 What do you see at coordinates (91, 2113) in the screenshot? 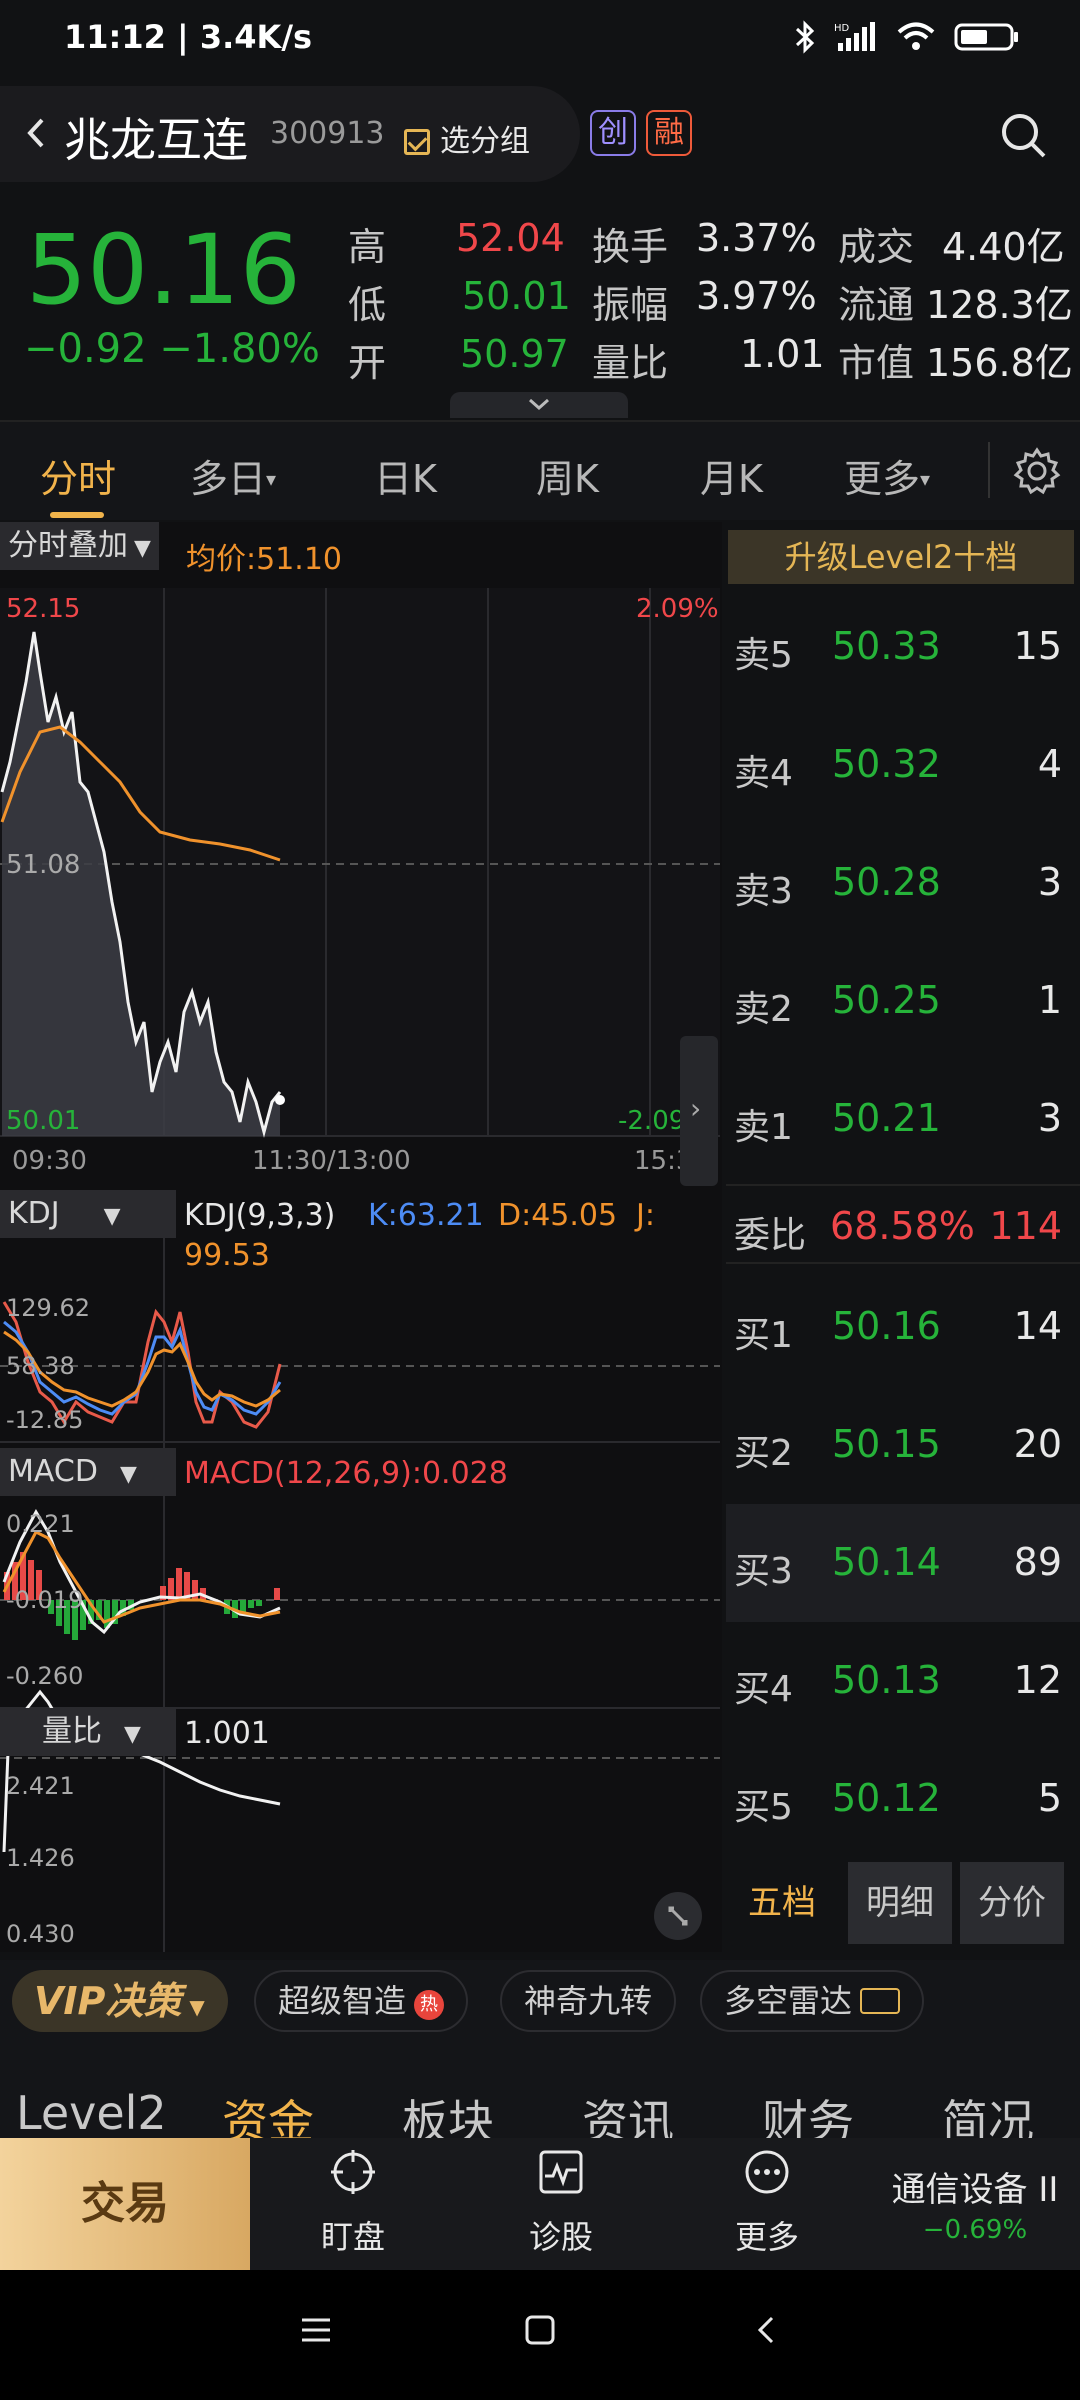
I see `tab-level2: Level2` at bounding box center [91, 2113].